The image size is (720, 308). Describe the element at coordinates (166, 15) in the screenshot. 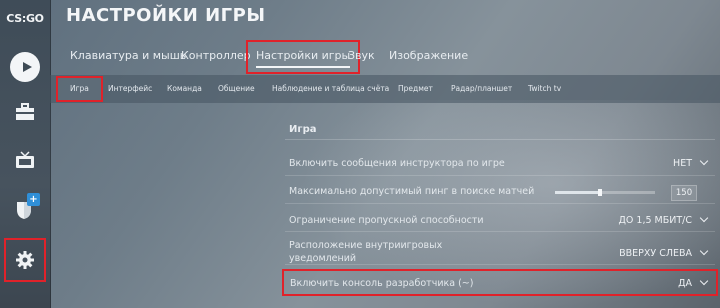

I see `page-title: НАСТРОЙКИ ИГРЫ` at that location.